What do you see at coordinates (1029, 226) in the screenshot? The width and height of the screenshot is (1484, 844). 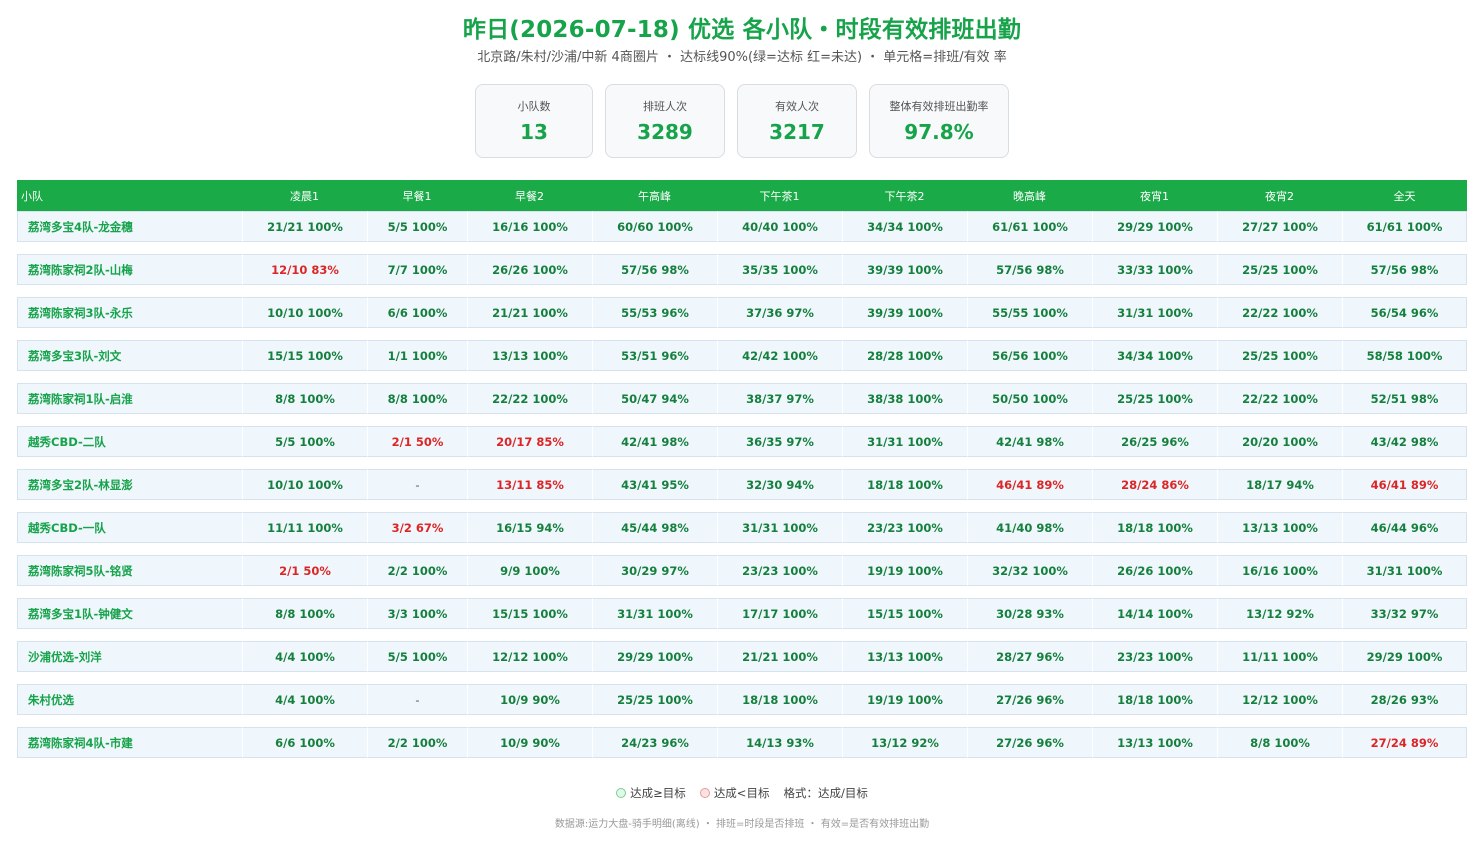 I see `attendance-cell: 61/61 100%` at bounding box center [1029, 226].